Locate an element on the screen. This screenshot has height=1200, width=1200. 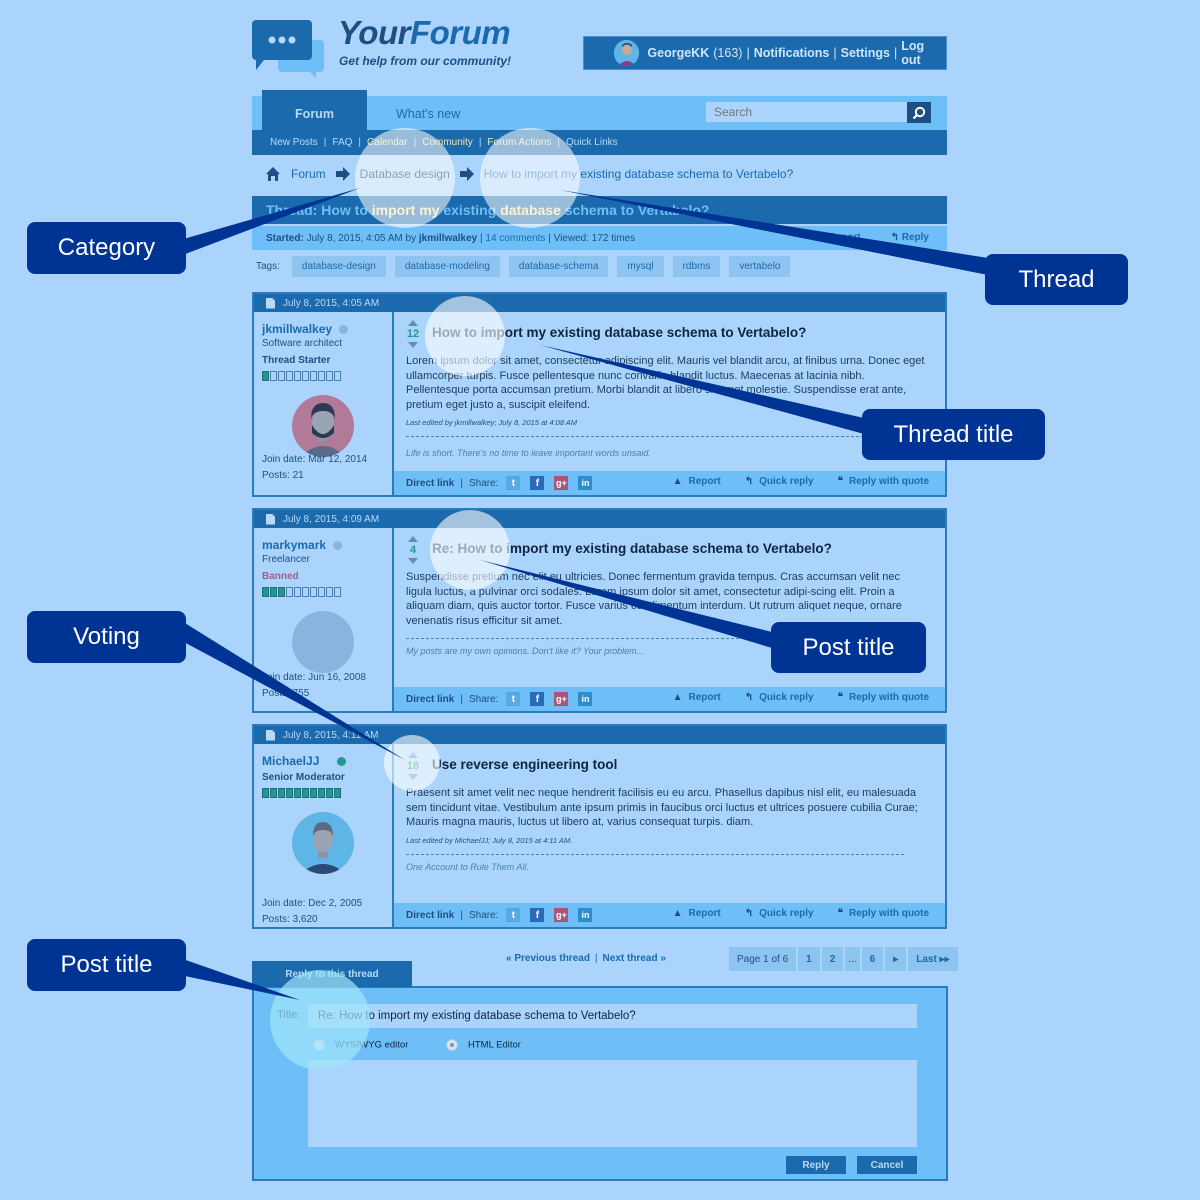
pagination: Page 1 of 6 1 2 ... 6 ▸ Last ▸▸ is located at coordinates (843, 959).